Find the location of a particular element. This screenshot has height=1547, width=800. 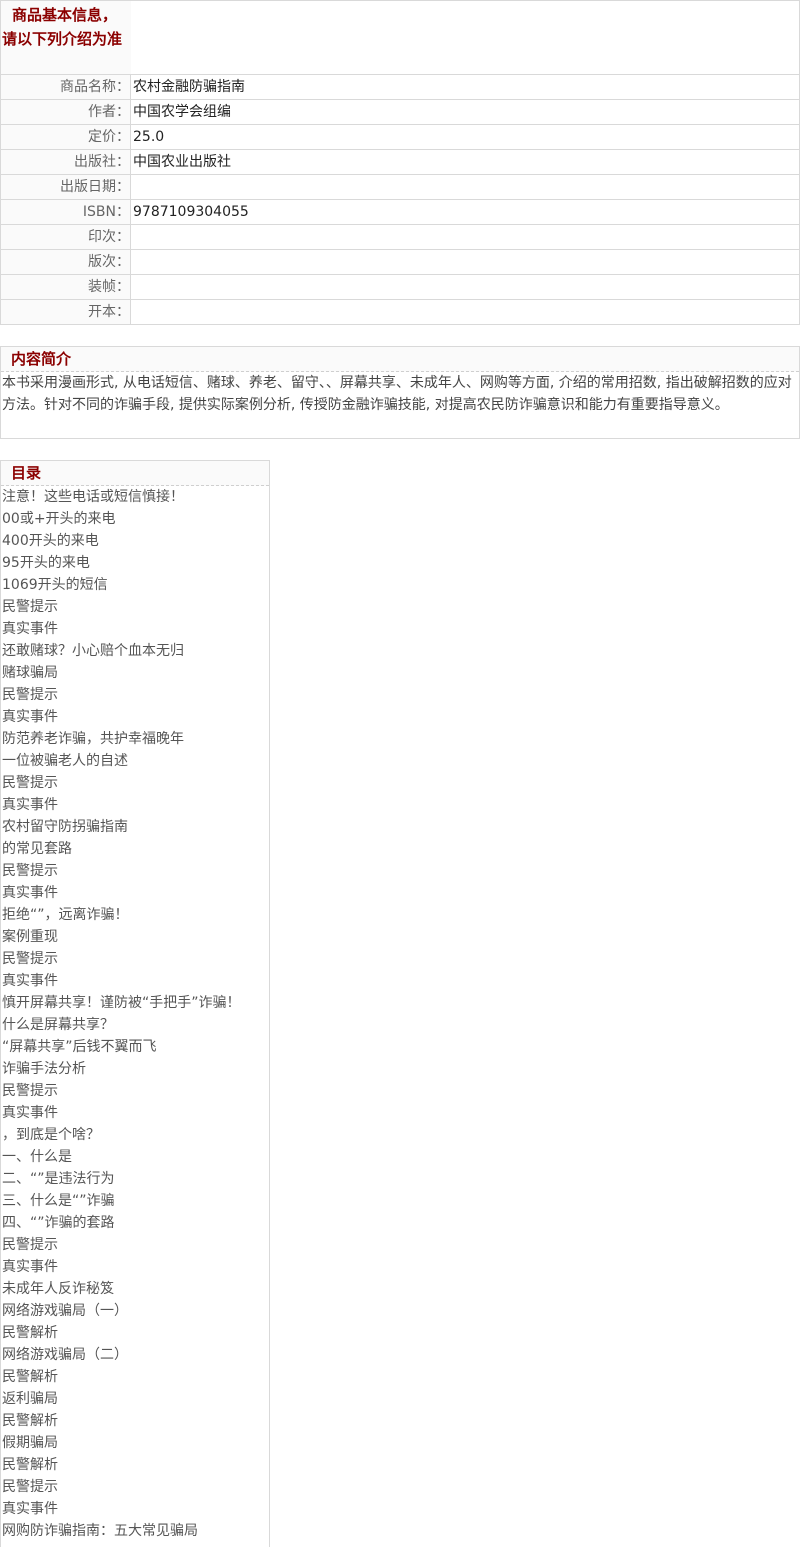

toc-item: 网络游戏骗局（一） is located at coordinates (65, 1311).